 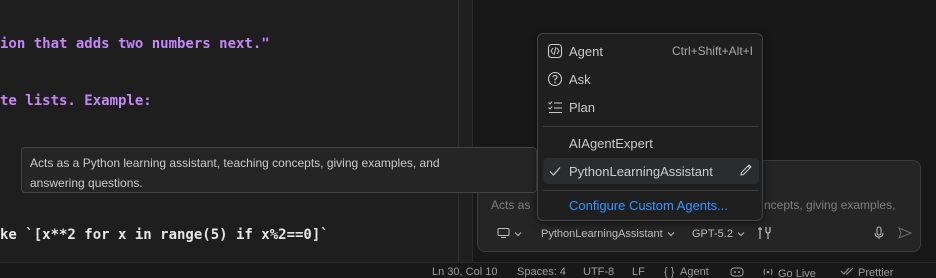 I want to click on agent-status: Agent, so click(x=694, y=272).